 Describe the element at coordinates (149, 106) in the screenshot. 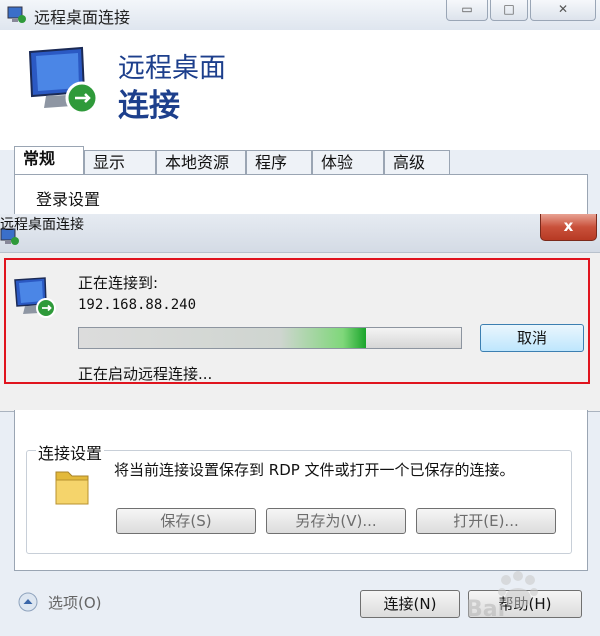

I see `banner-title-line2: 连接` at that location.